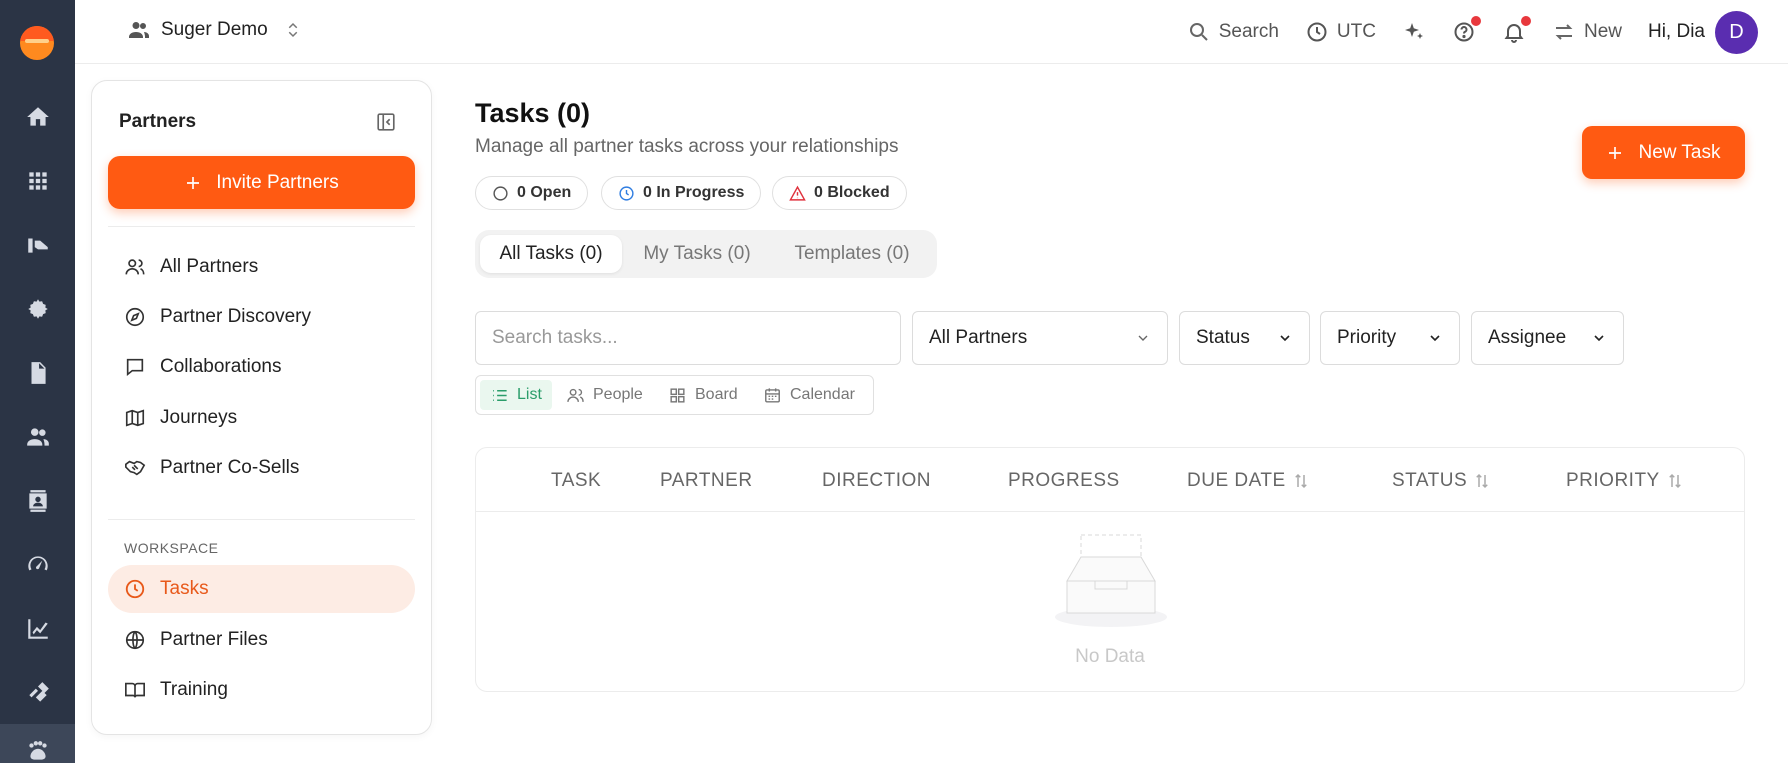 The height and width of the screenshot is (763, 1788). Describe the element at coordinates (37, 437) in the screenshot. I see `people-icon` at that location.